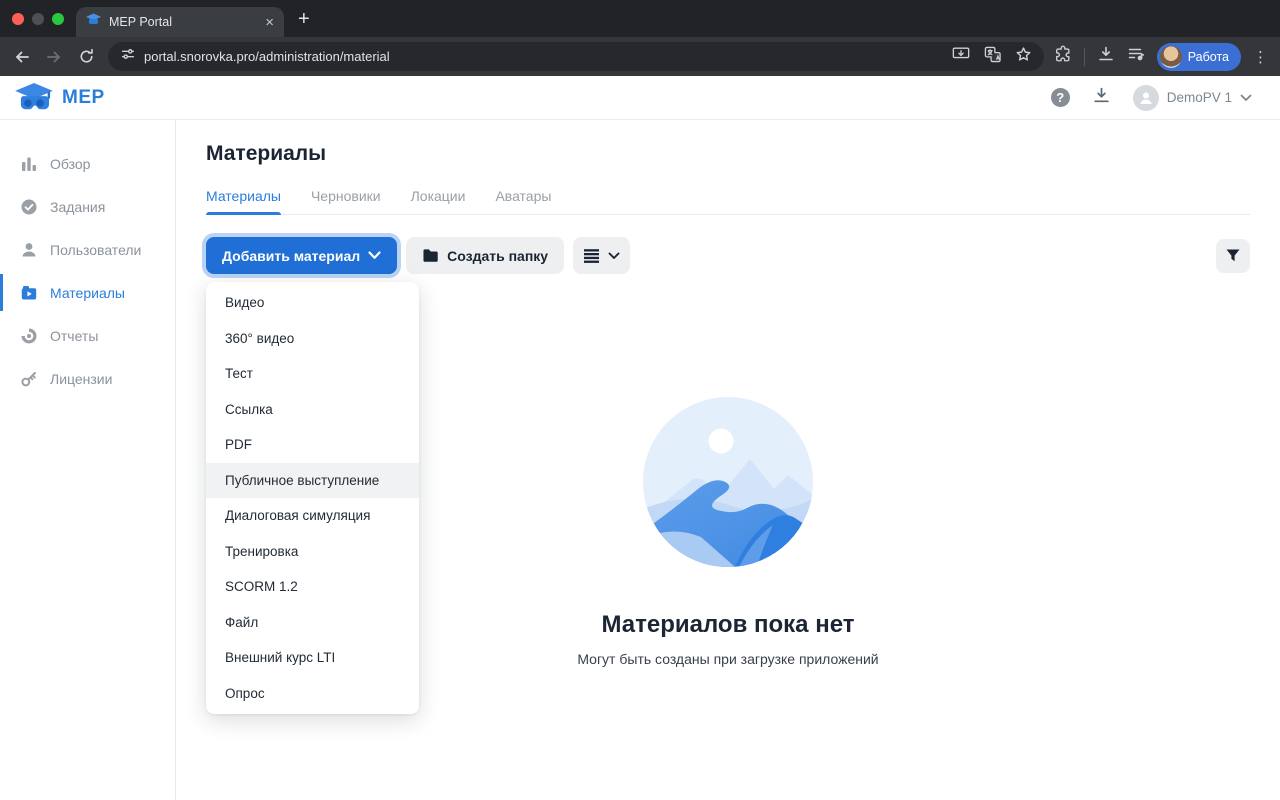  Describe the element at coordinates (438, 201) in the screenshot. I see `tab-locations: Локации` at that location.